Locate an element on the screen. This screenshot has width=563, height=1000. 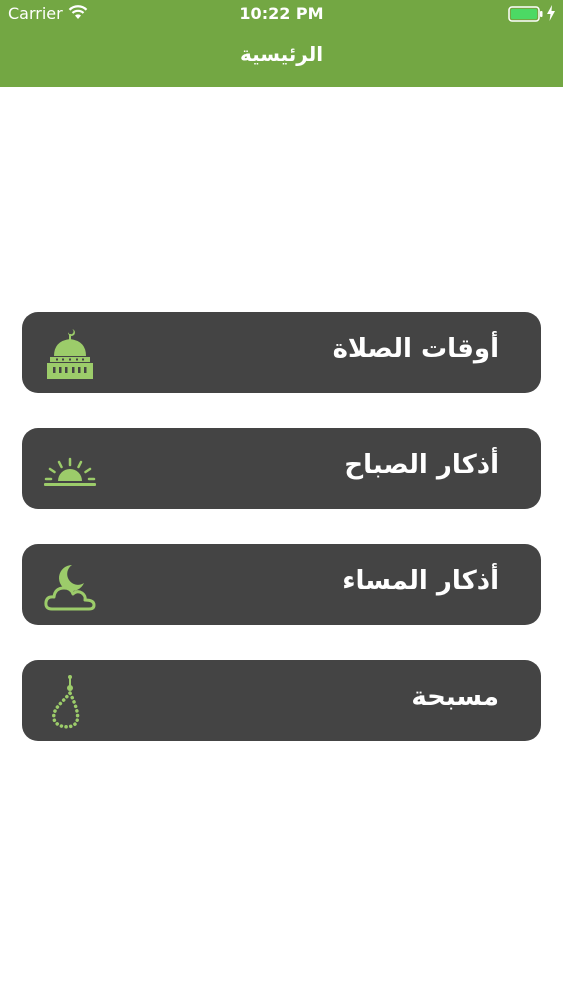
menu-item-label: أذكار المساء is located at coordinates (420, 581).